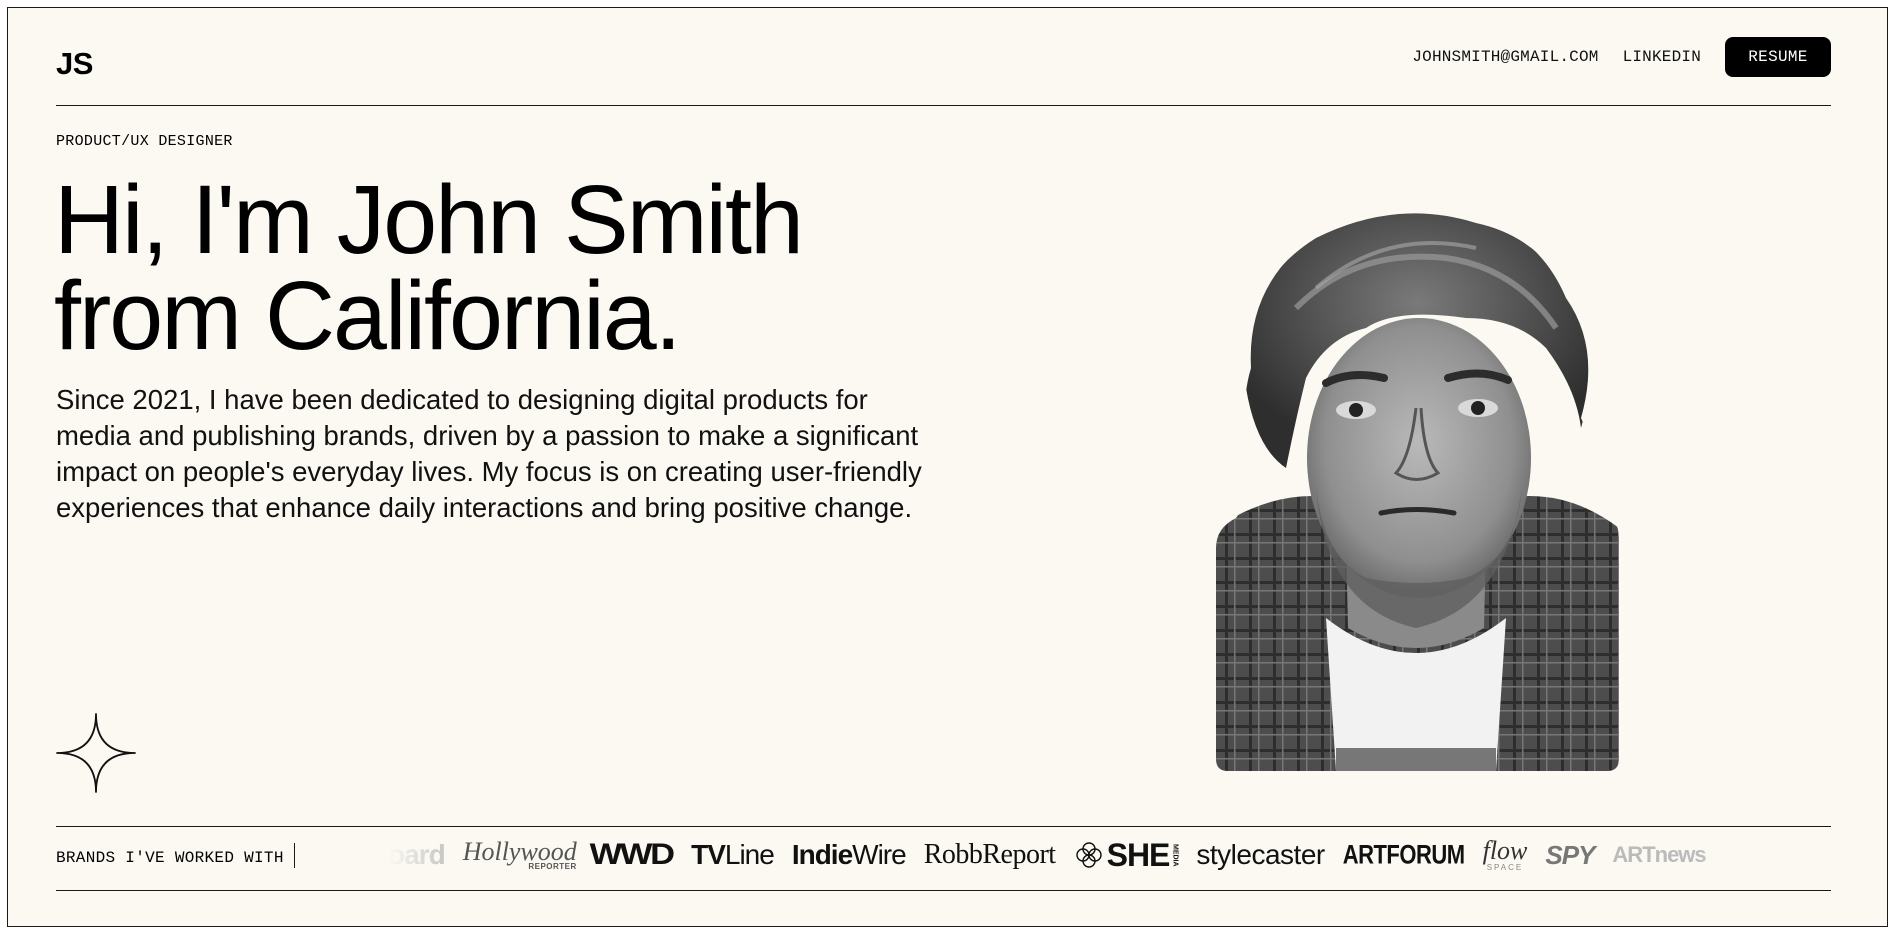  I want to click on brand-logo-she-media: SHE MEDIA, so click(1126, 855).